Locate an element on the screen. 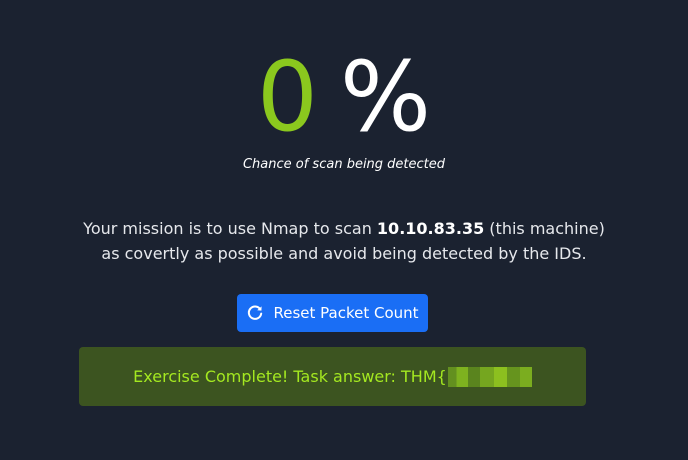 The width and height of the screenshot is (688, 460). redacted-flag is located at coordinates (489, 376).